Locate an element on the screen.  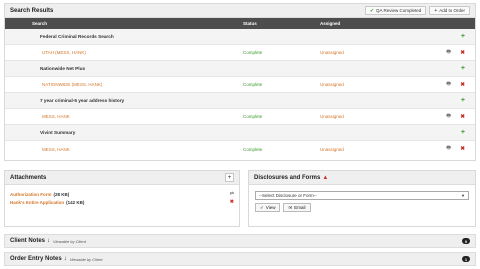
add-to-order-button: + Add to Order is located at coordinates (449, 10).